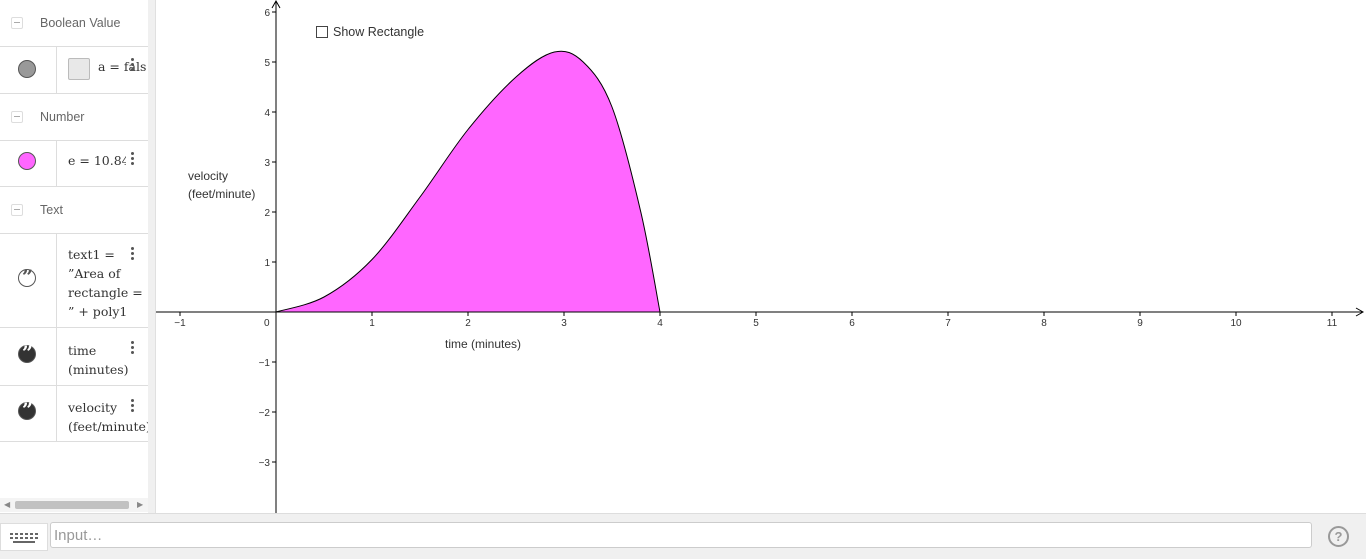 The height and width of the screenshot is (559, 1366). What do you see at coordinates (265, 463) in the screenshot?
I see `y-tick-label: −3` at bounding box center [265, 463].